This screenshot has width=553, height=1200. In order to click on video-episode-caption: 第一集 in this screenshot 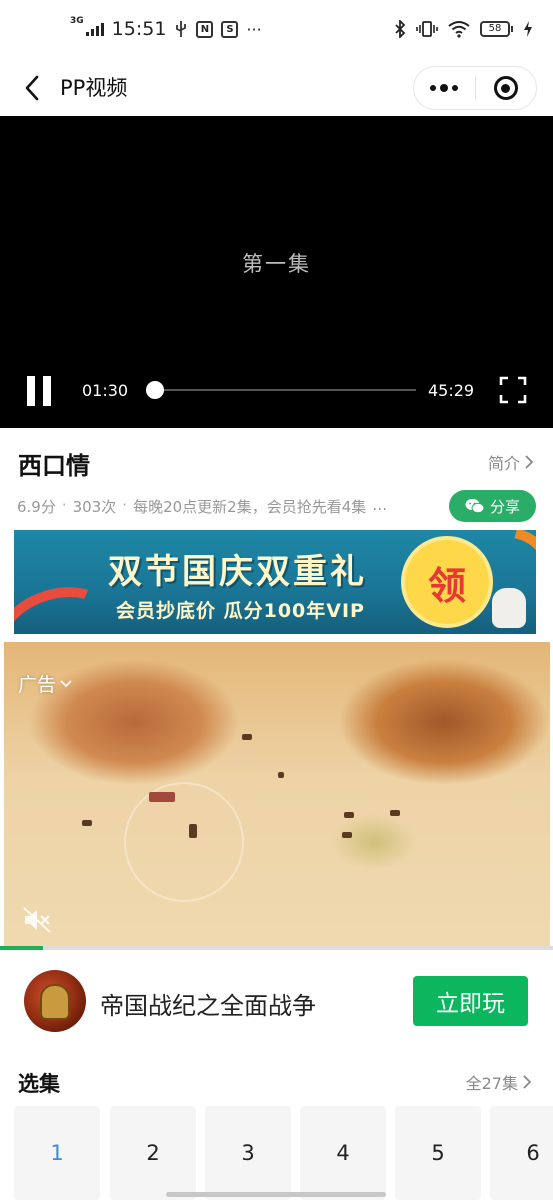, I will do `click(276, 264)`.